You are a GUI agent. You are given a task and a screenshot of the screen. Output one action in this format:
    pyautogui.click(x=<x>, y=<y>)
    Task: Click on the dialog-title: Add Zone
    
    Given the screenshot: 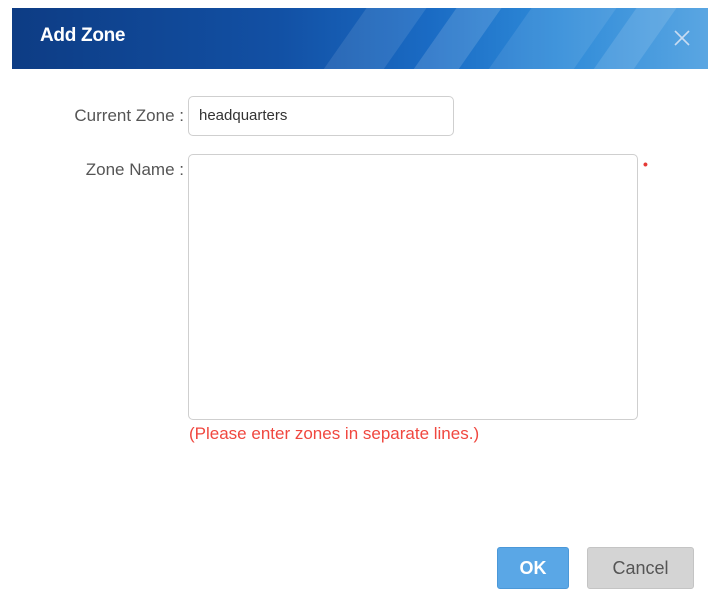 What is the action you would take?
    pyautogui.click(x=83, y=35)
    